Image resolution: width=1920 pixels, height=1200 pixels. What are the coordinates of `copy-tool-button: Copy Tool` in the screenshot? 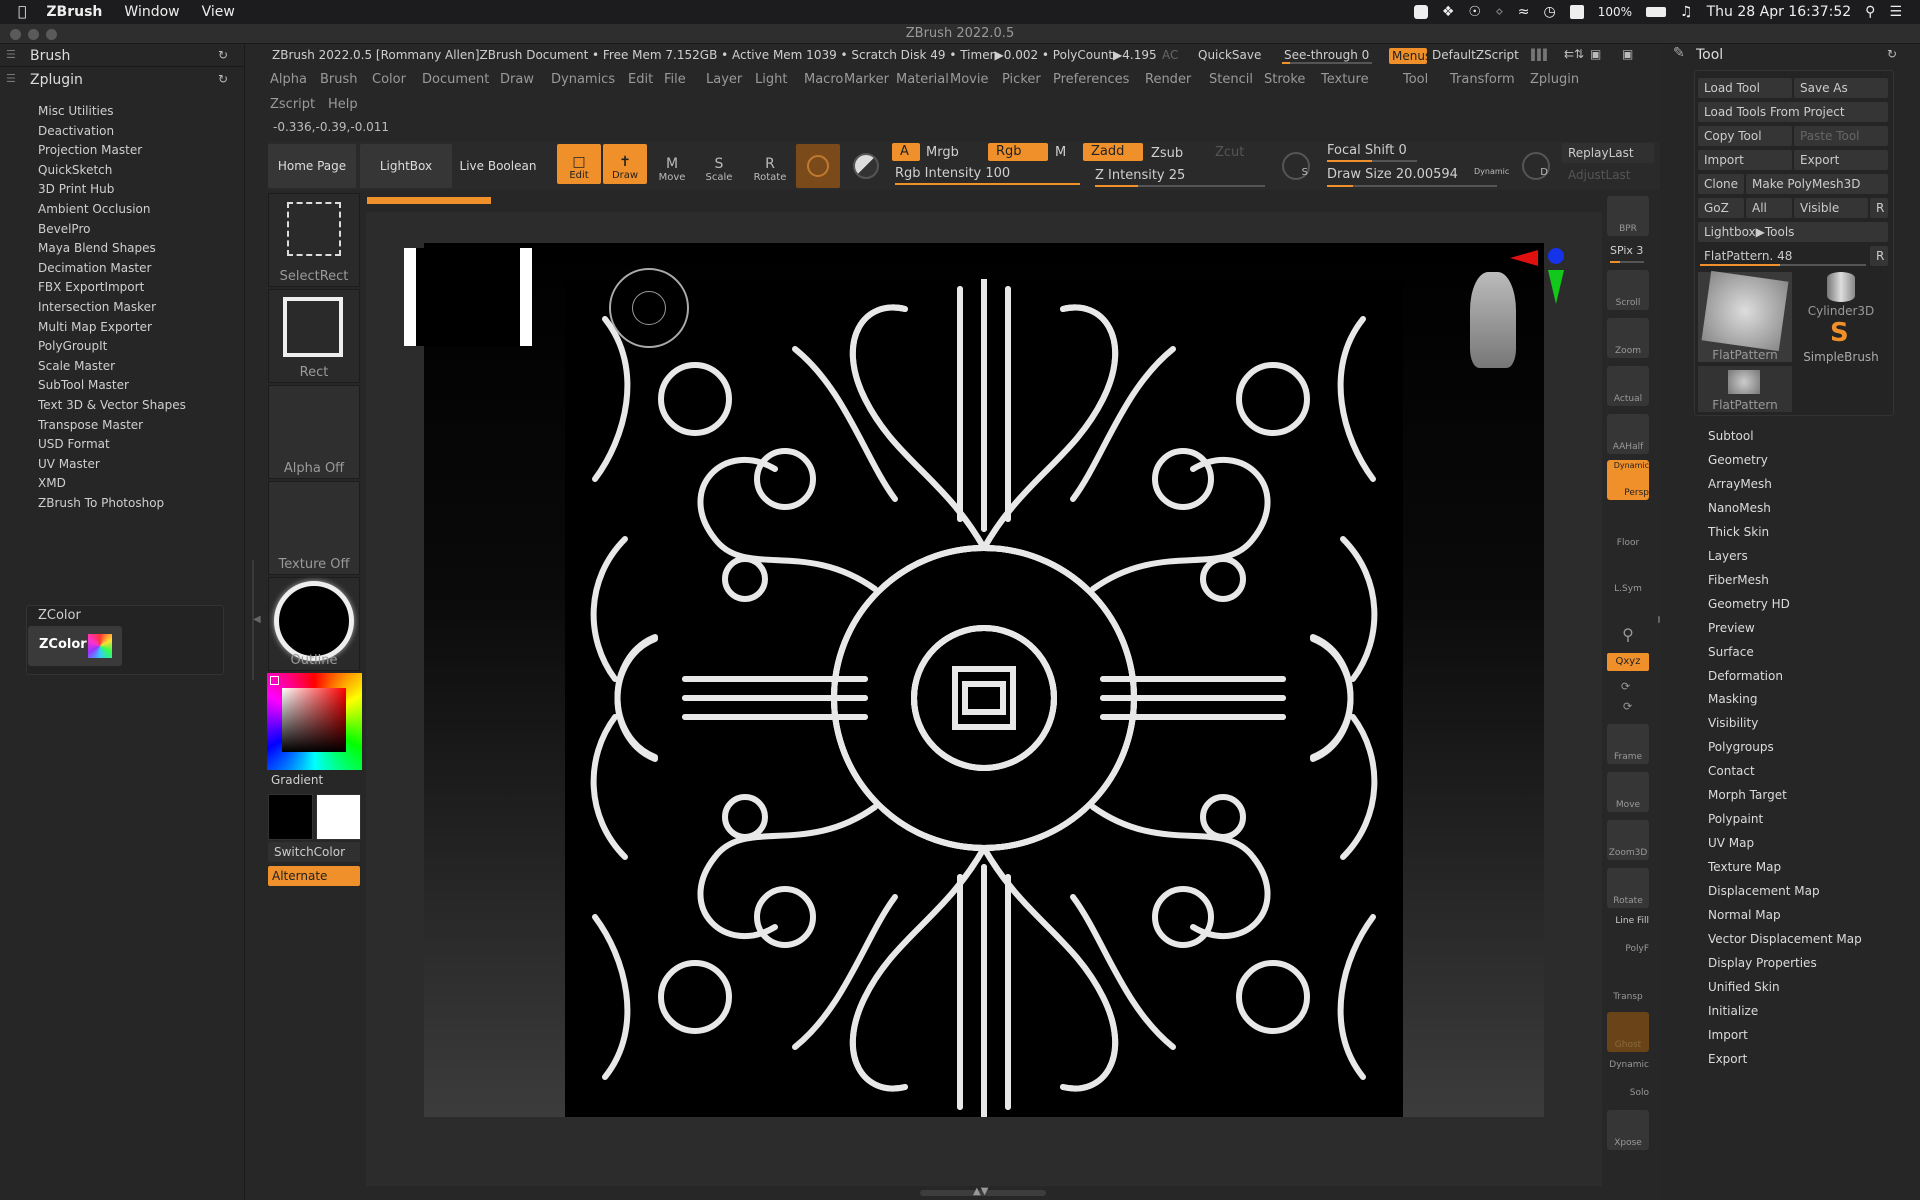 It's located at (1745, 136).